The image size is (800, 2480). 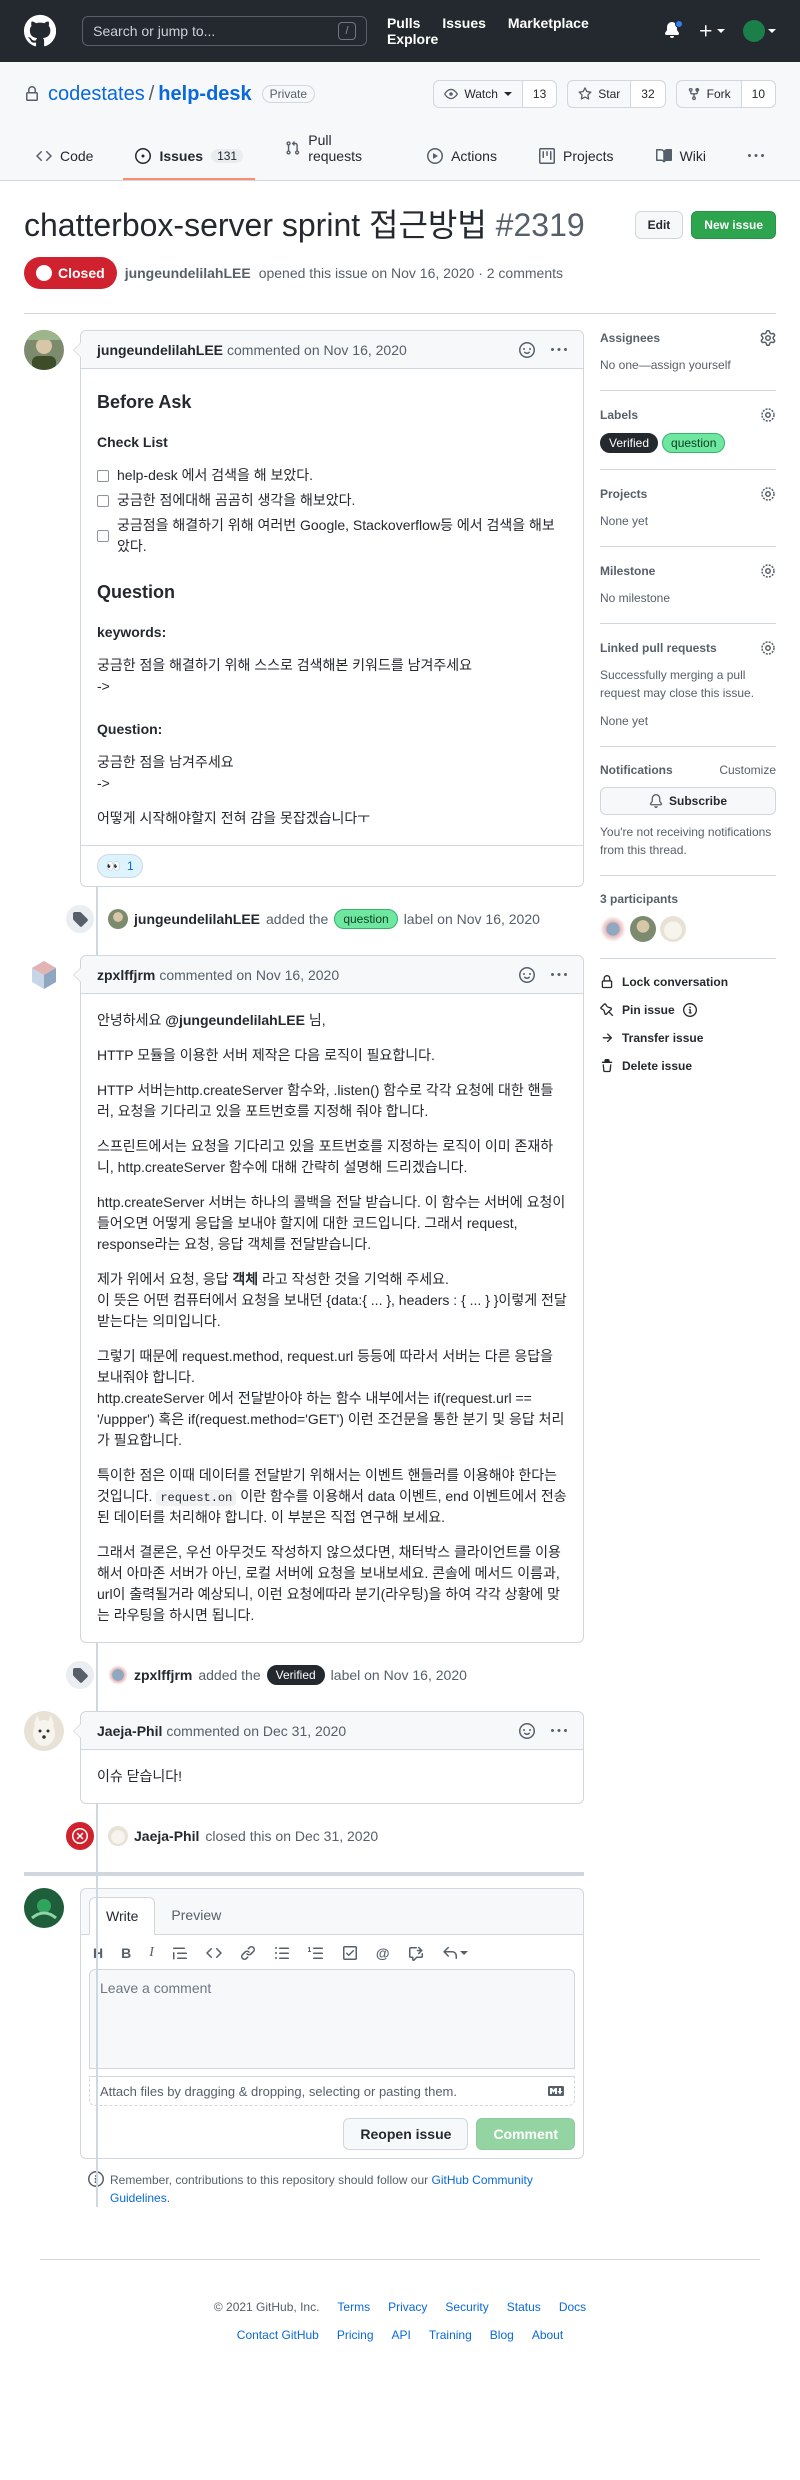 What do you see at coordinates (466, 2307) in the screenshot?
I see `footer-link-security: Security` at bounding box center [466, 2307].